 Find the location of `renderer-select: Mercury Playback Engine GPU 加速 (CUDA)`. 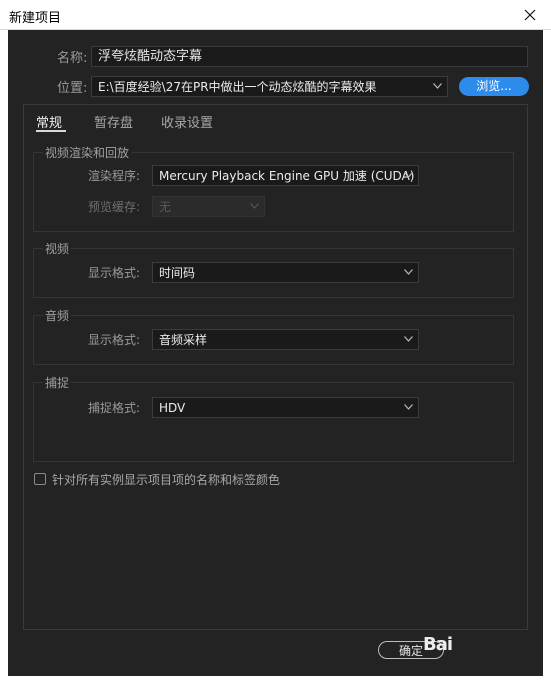

renderer-select: Mercury Playback Engine GPU 加速 (CUDA) is located at coordinates (285, 175).